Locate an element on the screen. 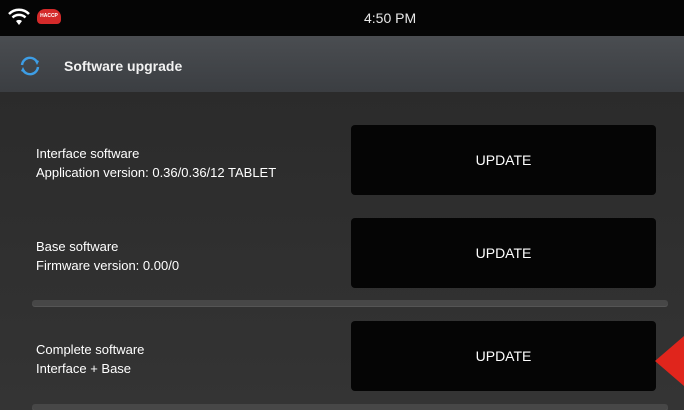 The height and width of the screenshot is (410, 684). complete-software-label: Complete software is located at coordinates (90, 349).